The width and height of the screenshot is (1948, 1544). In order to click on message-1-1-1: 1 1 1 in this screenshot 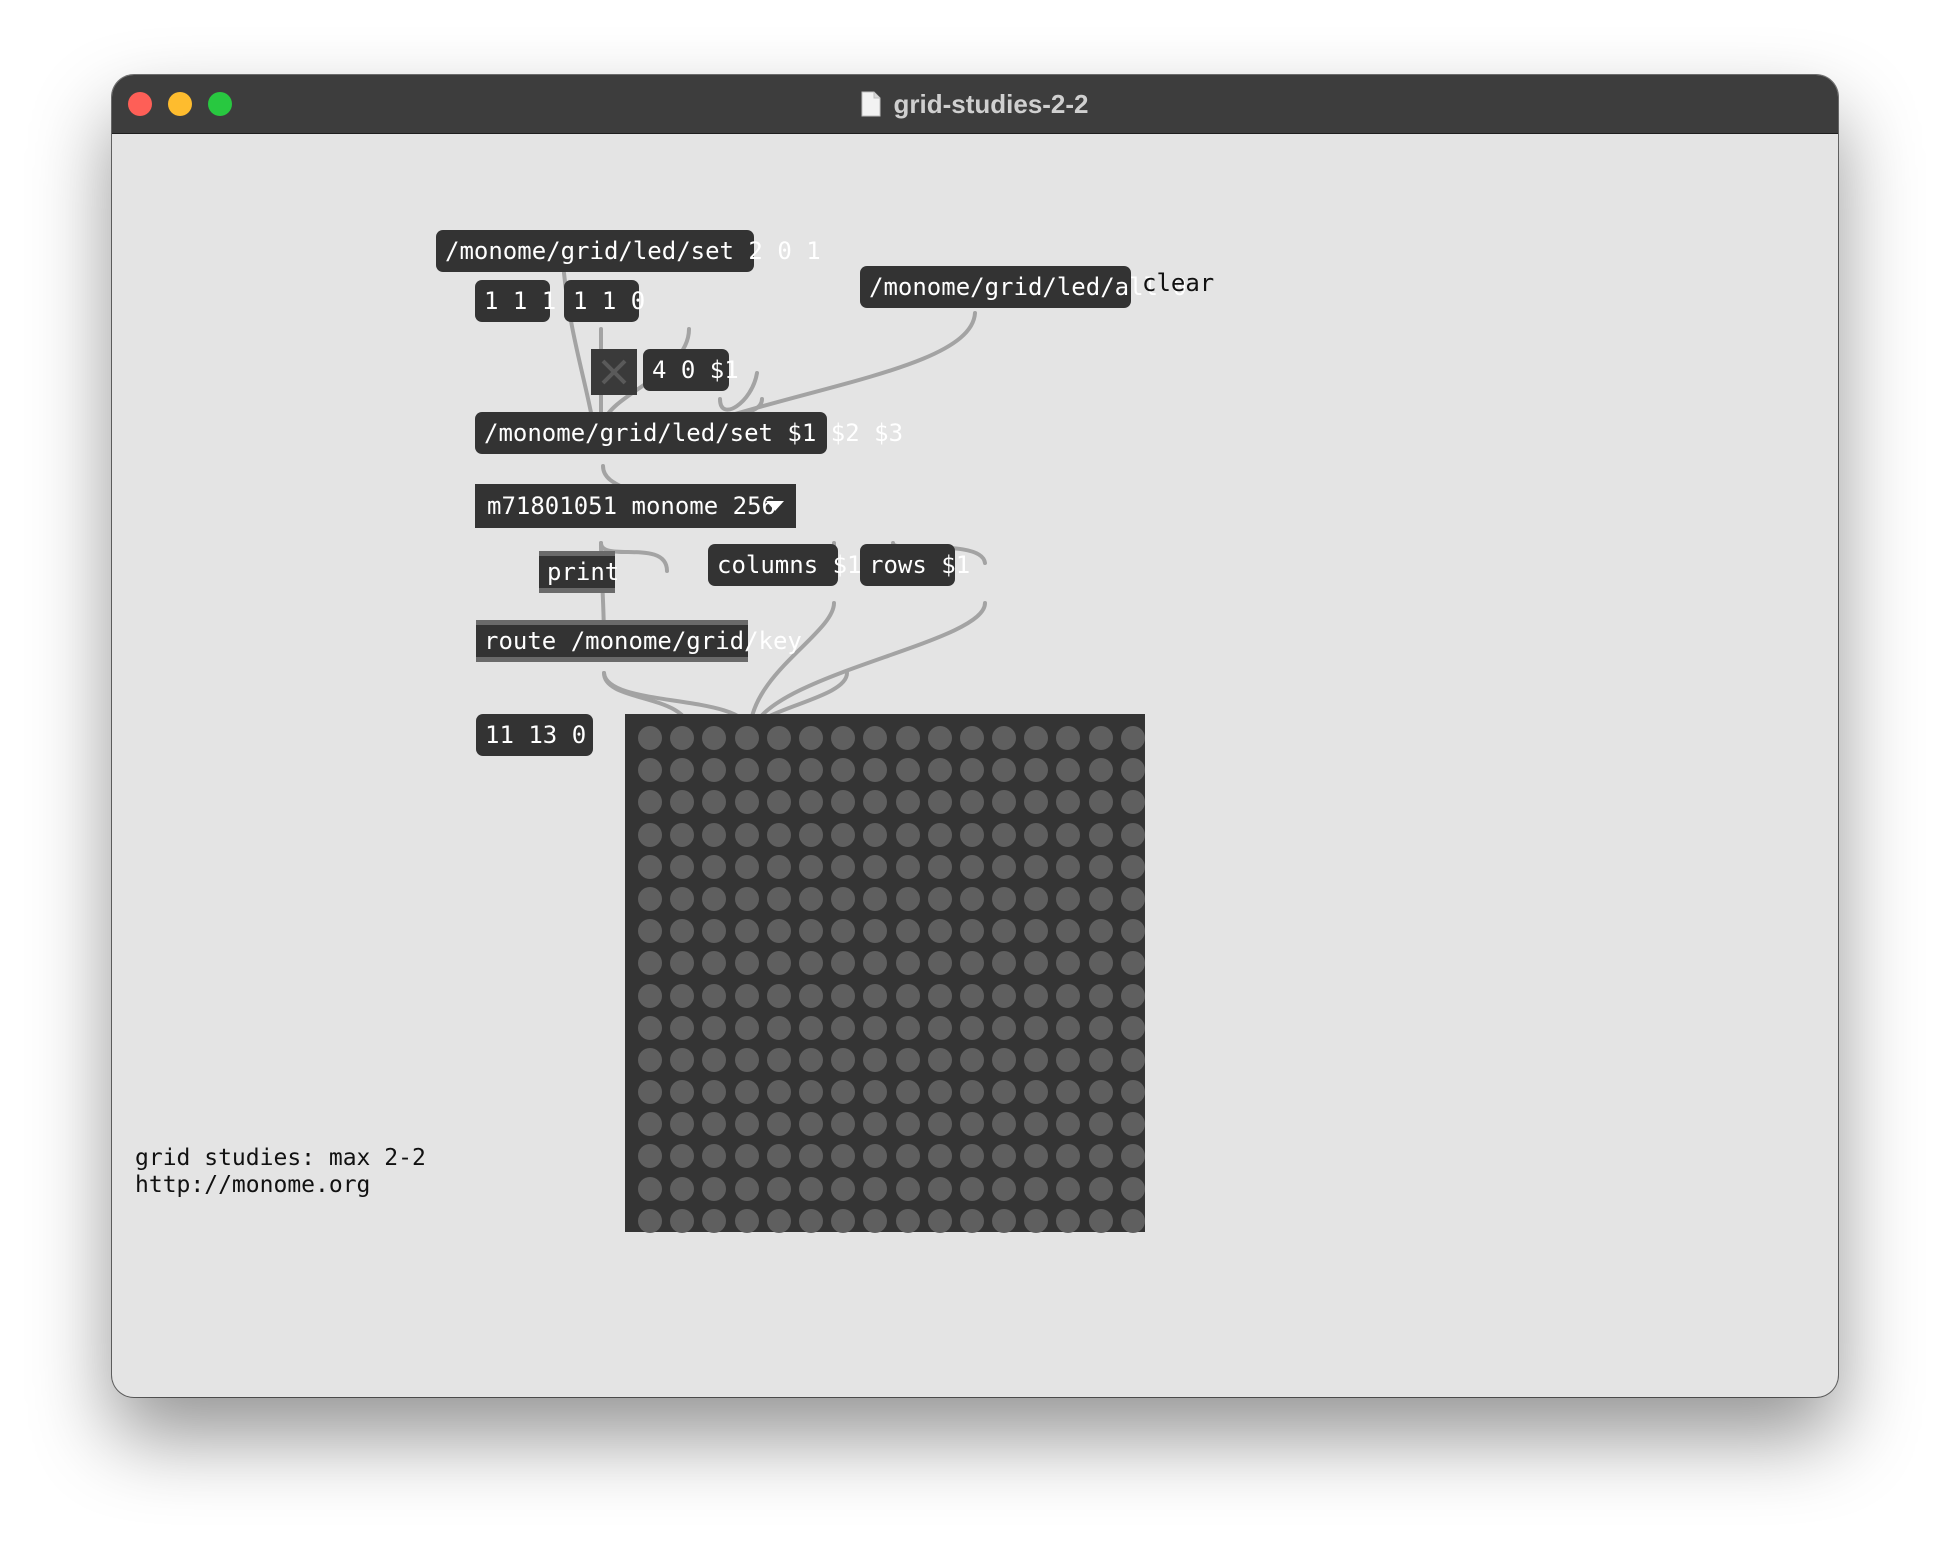, I will do `click(515, 301)`.